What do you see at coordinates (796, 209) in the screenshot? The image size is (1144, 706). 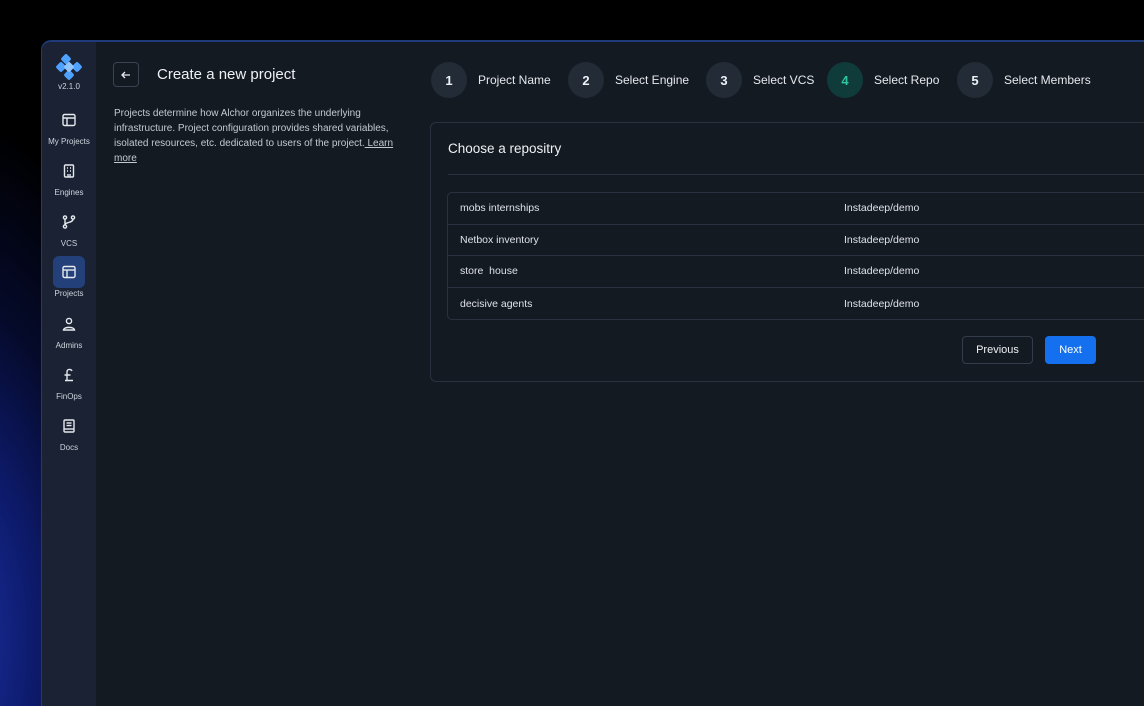 I see `table-row: mobs internships Instadeep/demo` at bounding box center [796, 209].